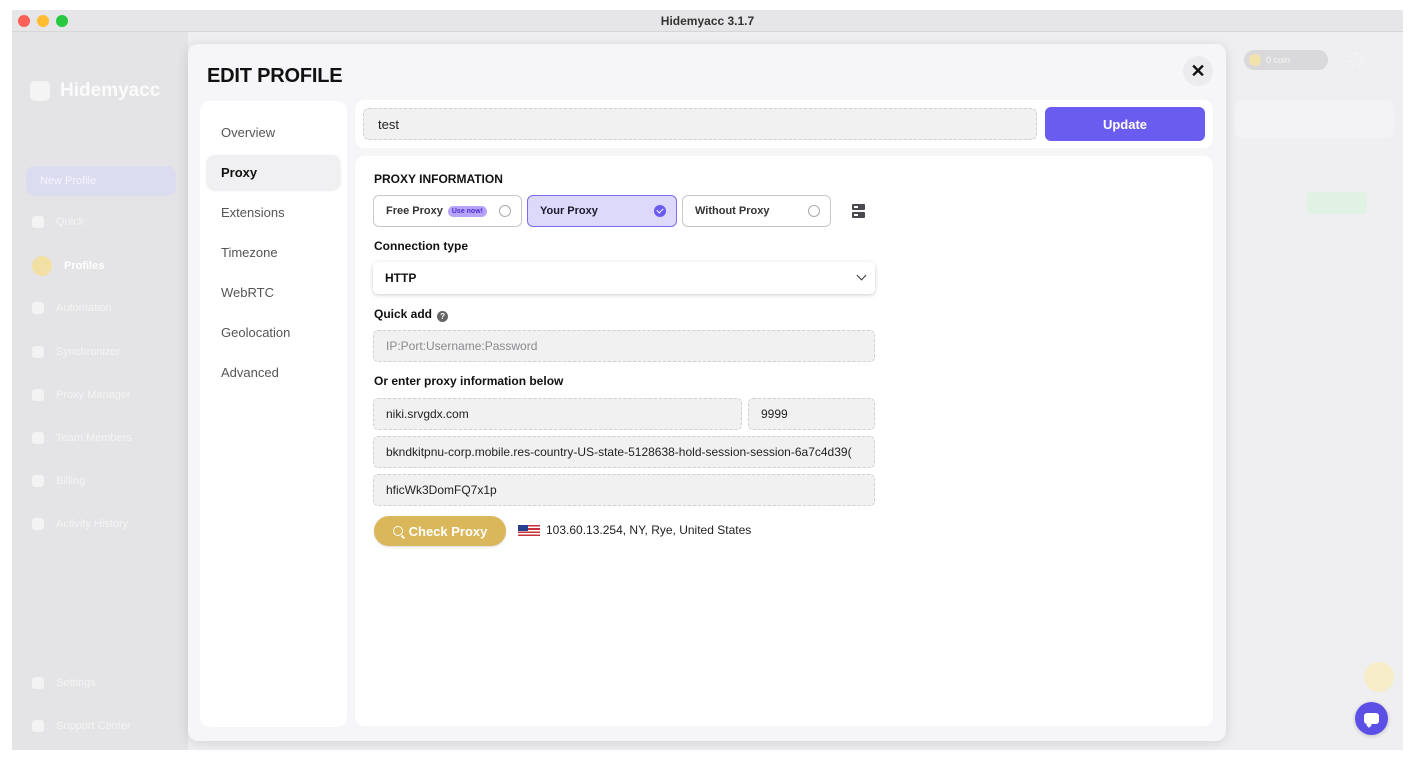  Describe the element at coordinates (467, 211) in the screenshot. I see `use-now-badge: Use now!` at that location.